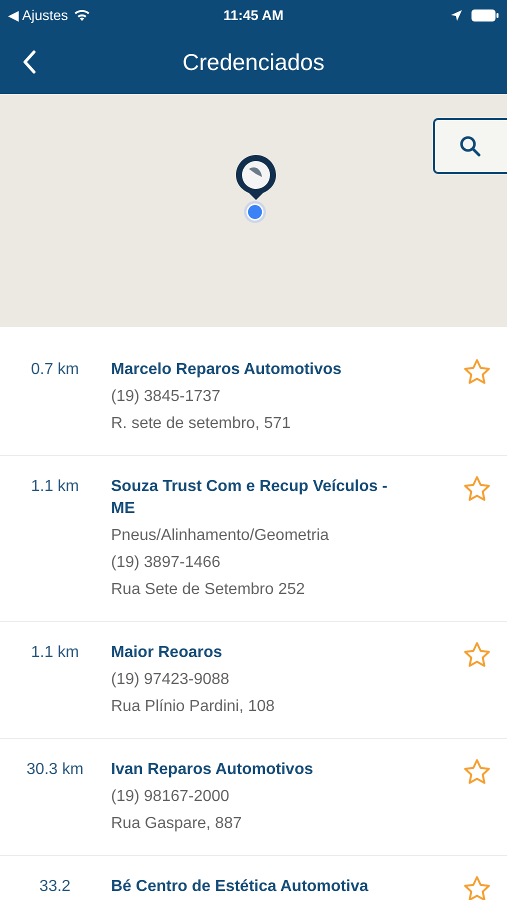 This screenshot has width=507, height=900. Describe the element at coordinates (55, 370) in the screenshot. I see `distance: 0.7 km` at that location.